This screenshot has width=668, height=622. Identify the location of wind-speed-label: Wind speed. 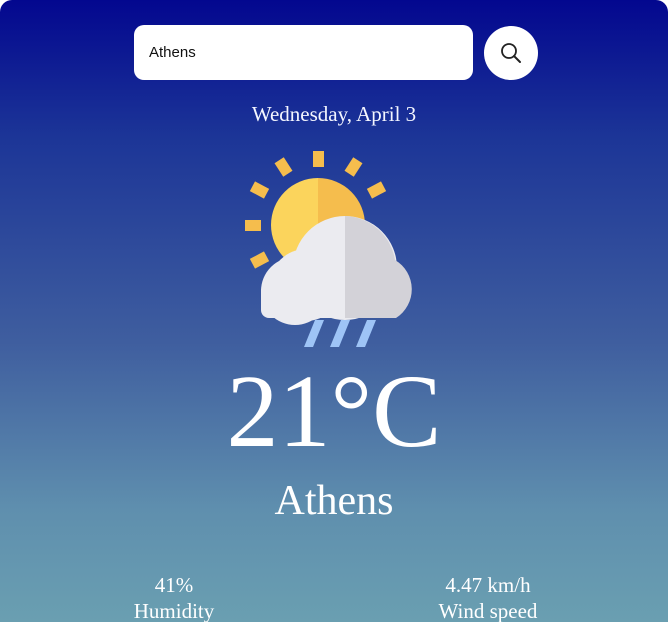
(488, 610).